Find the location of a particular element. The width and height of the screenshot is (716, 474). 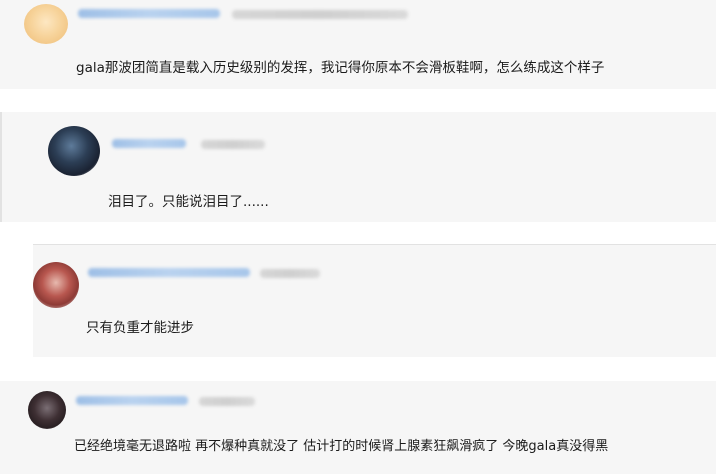

card-top-divider is located at coordinates (374, 244).